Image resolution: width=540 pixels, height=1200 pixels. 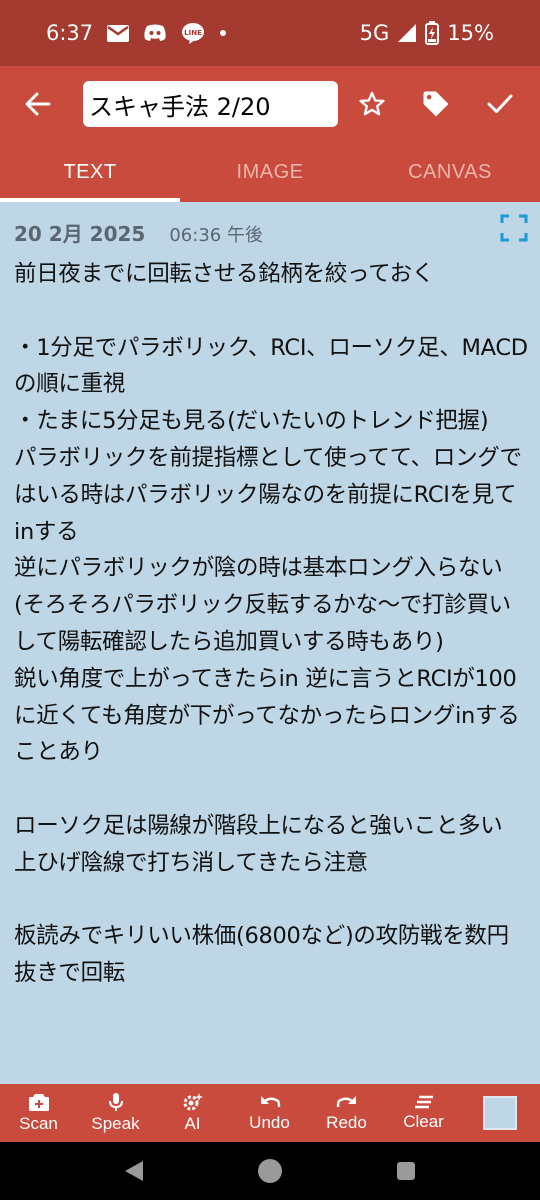 What do you see at coordinates (270, 33) in the screenshot?
I see `status-bar: 6:37 LINE 5G 15%` at bounding box center [270, 33].